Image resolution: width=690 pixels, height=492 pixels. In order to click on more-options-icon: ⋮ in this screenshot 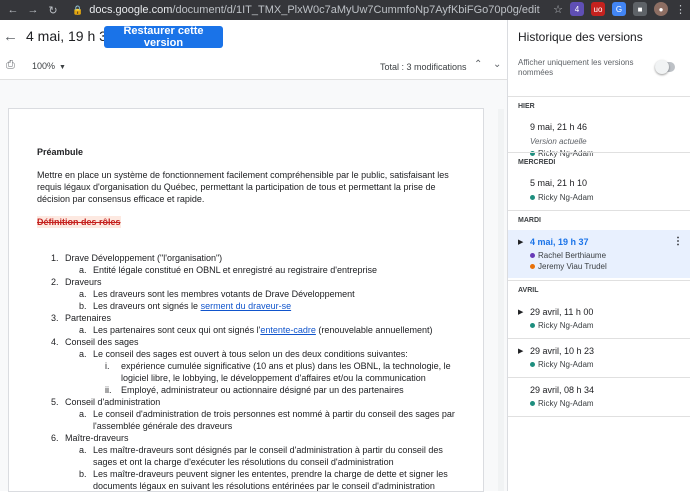, I will do `click(678, 241)`.